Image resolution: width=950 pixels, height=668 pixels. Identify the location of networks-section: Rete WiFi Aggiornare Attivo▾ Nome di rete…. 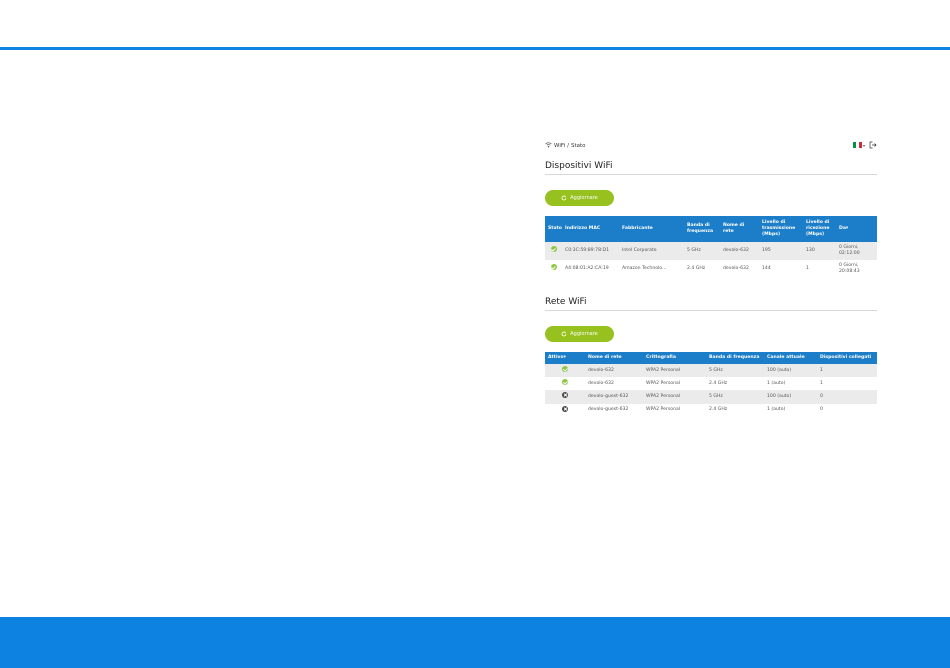
(711, 357).